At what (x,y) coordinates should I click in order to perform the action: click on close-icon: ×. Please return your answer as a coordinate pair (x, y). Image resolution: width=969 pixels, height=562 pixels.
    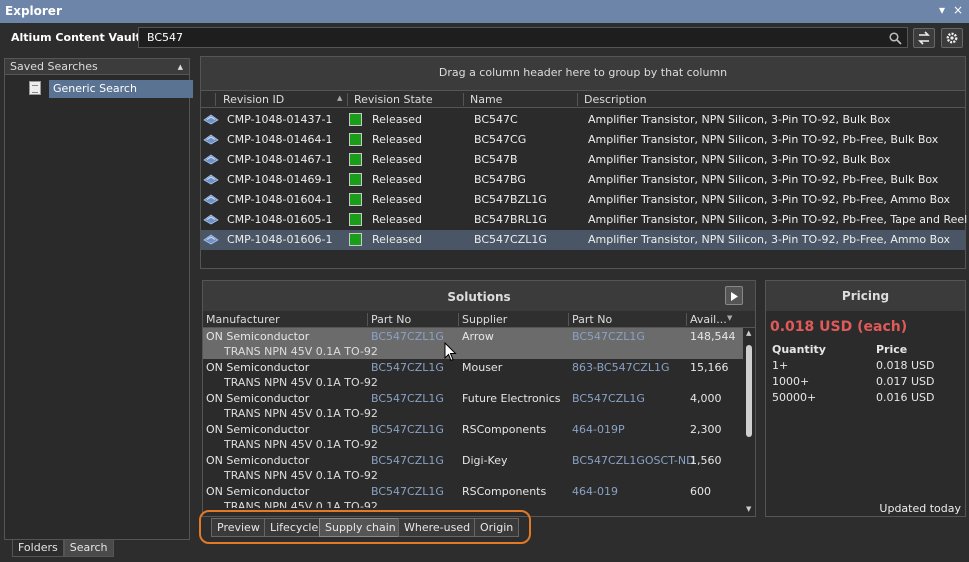
    Looking at the image, I should click on (958, 10).